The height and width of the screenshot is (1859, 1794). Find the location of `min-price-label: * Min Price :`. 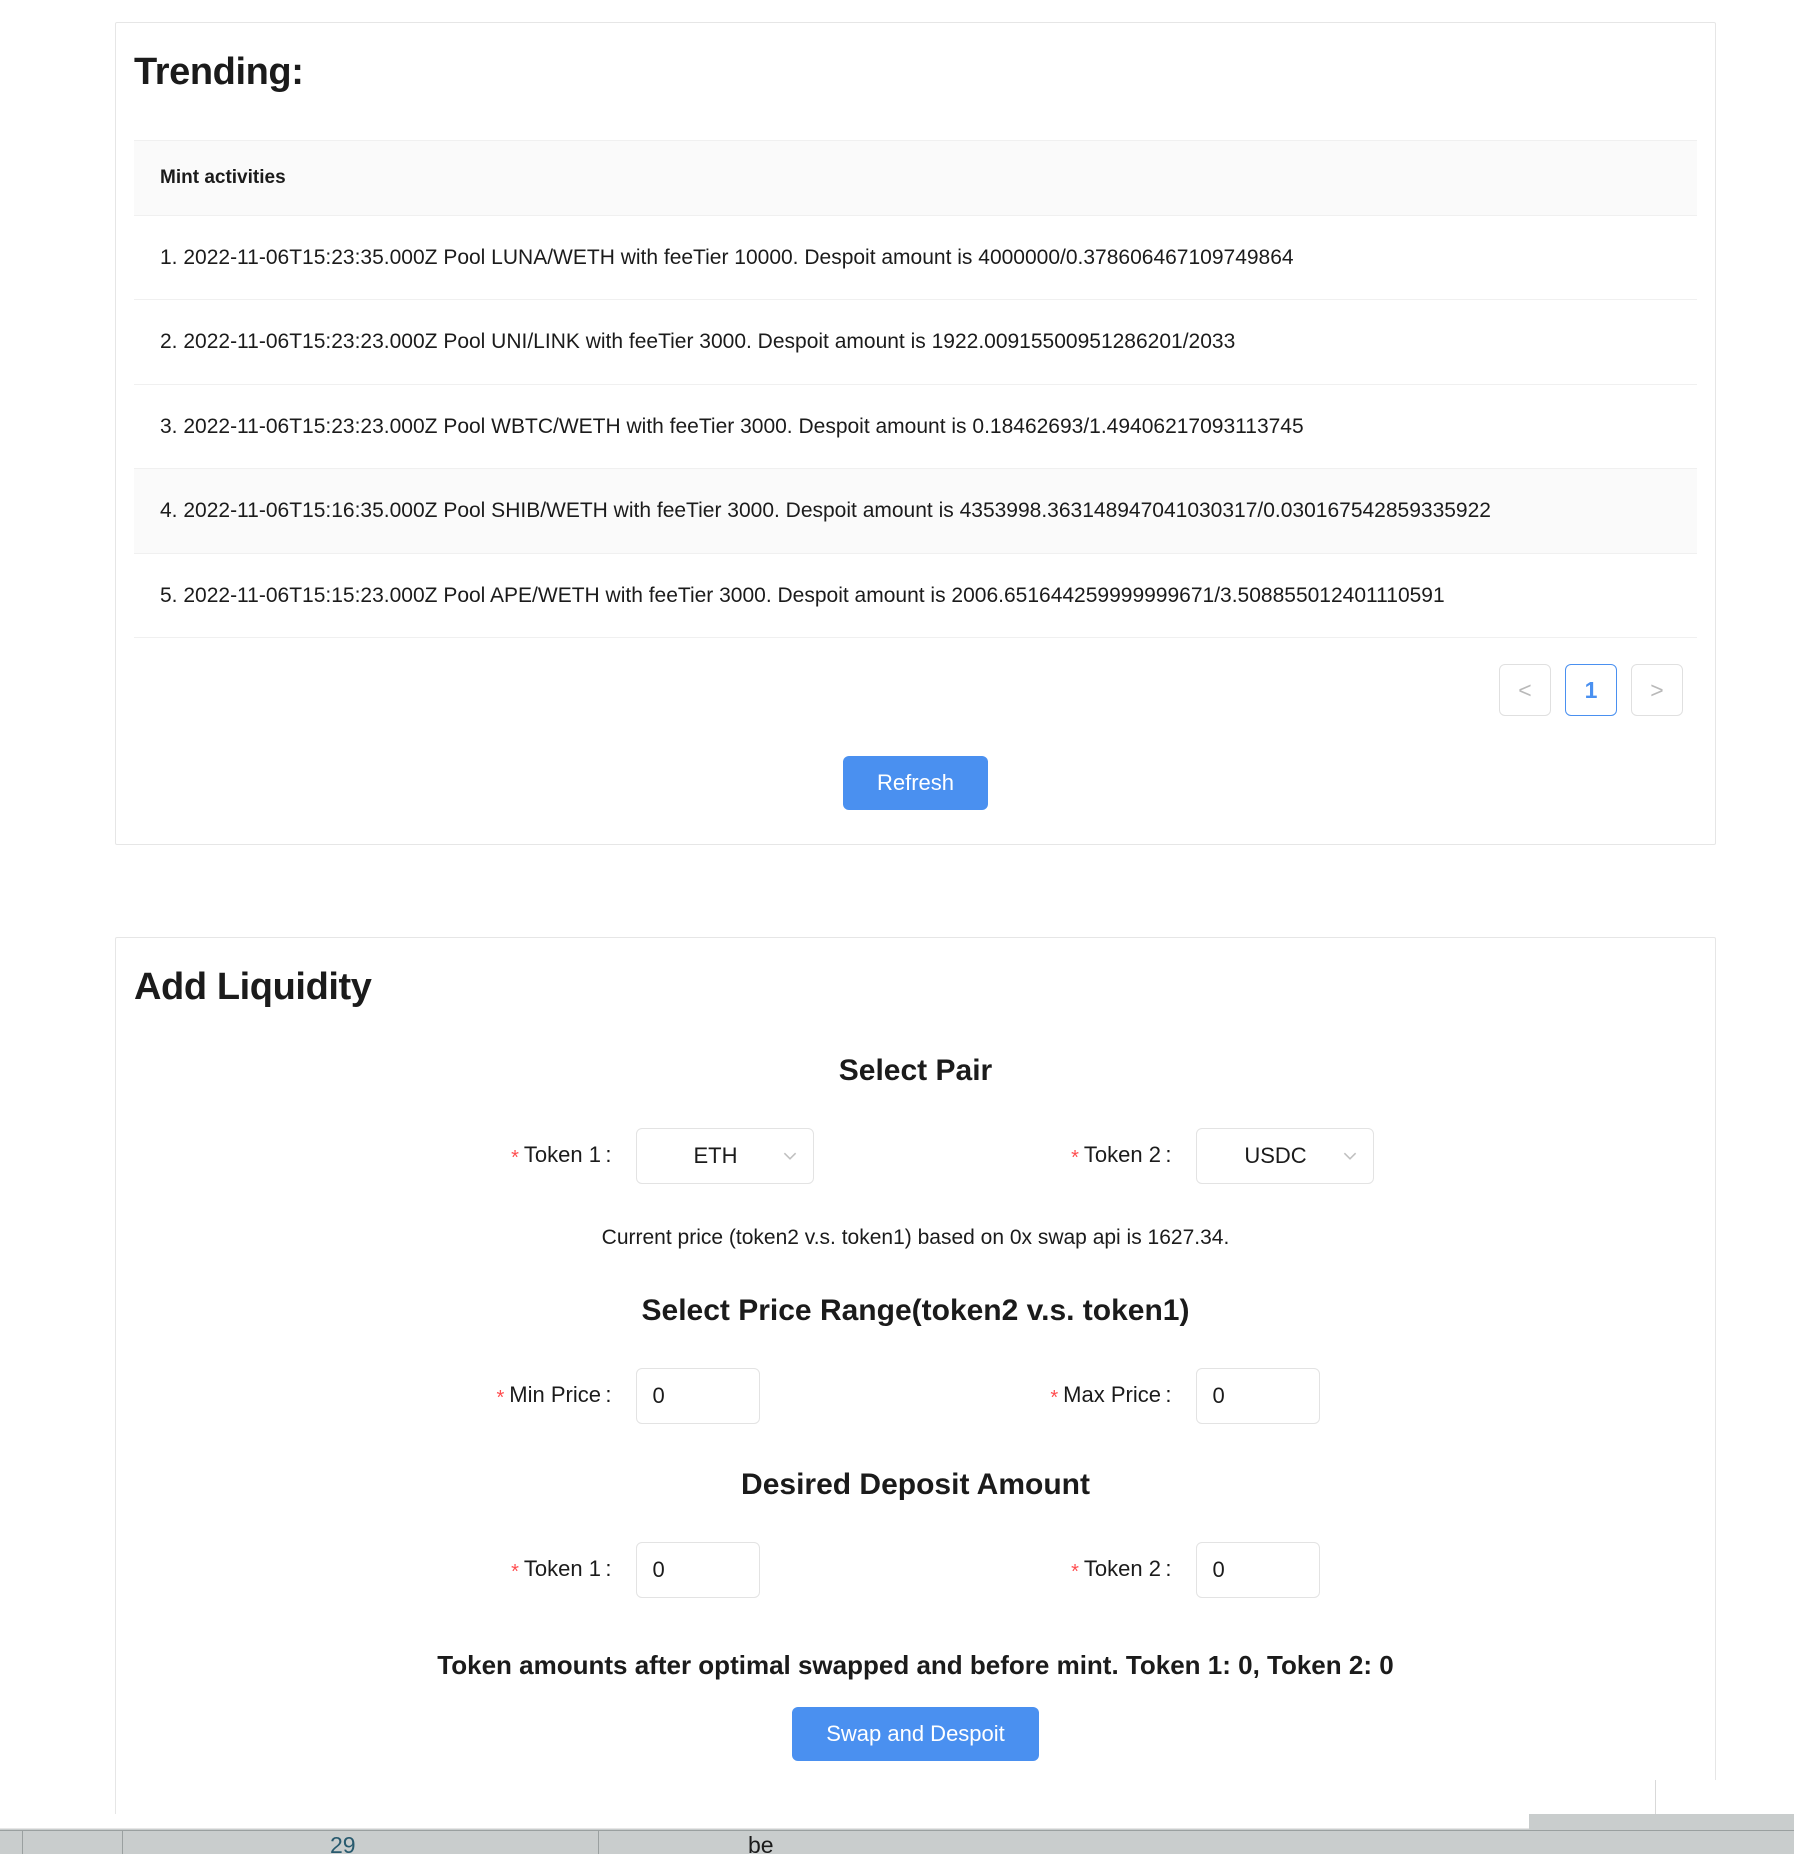

min-price-label: * Min Price : is located at coordinates (496, 1396).